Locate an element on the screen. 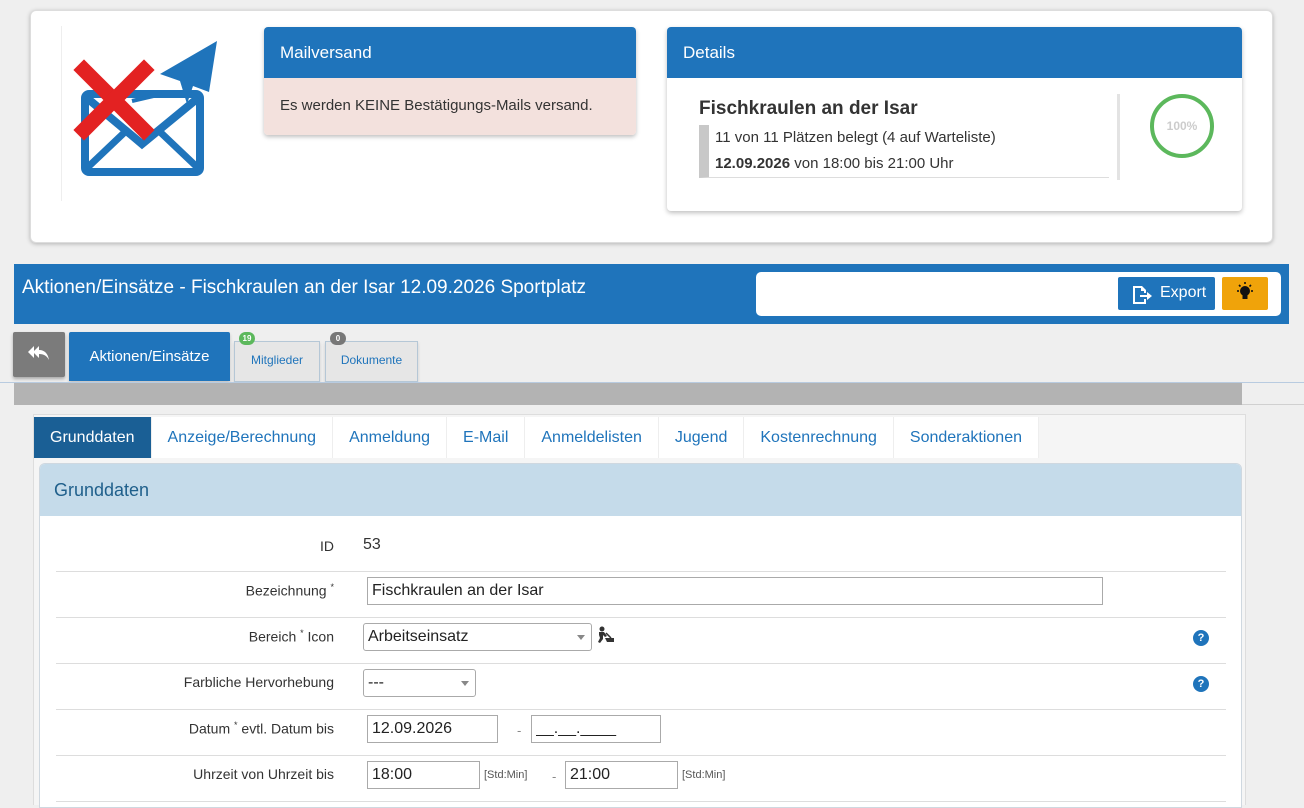 The width and height of the screenshot is (1304, 808). tab-jugend: Jugend is located at coordinates (701, 437).